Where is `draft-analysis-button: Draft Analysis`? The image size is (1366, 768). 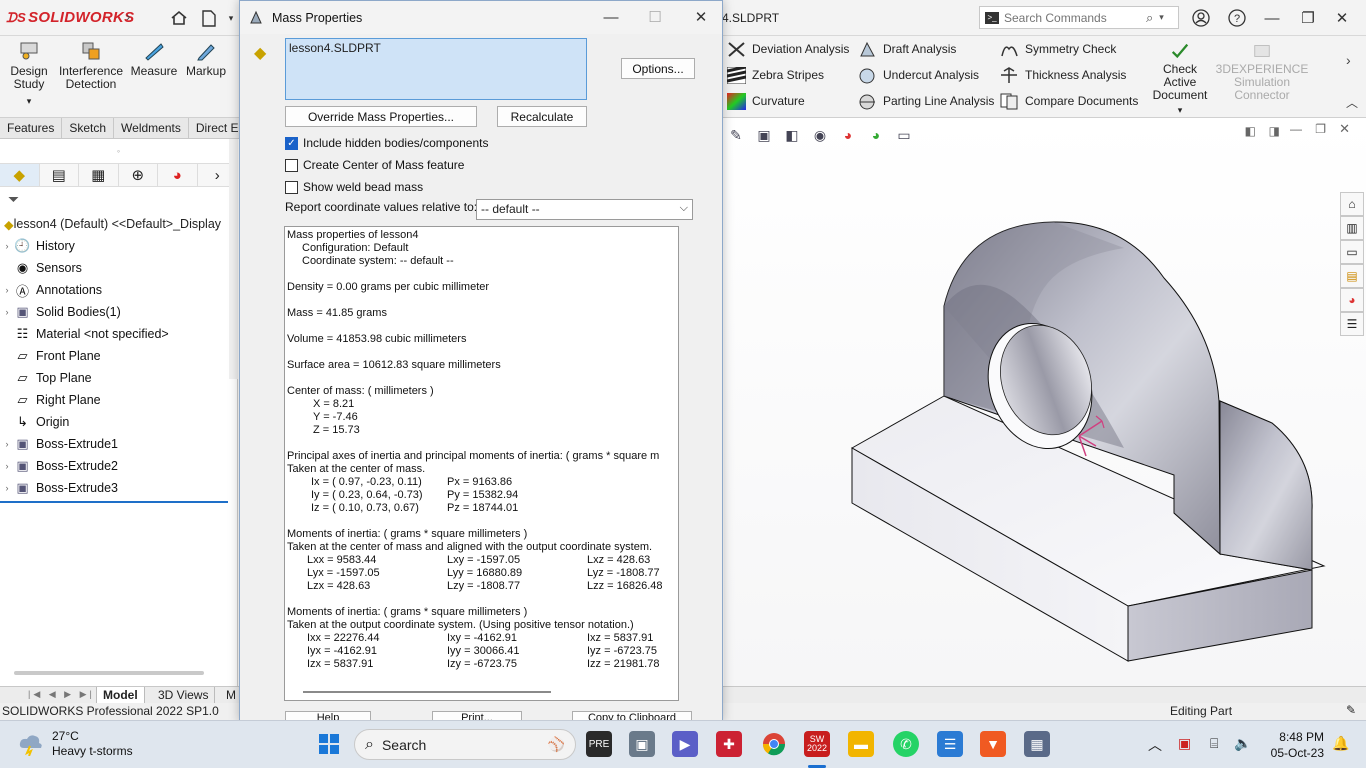
draft-analysis-button: Draft Analysis is located at coordinates (907, 49).